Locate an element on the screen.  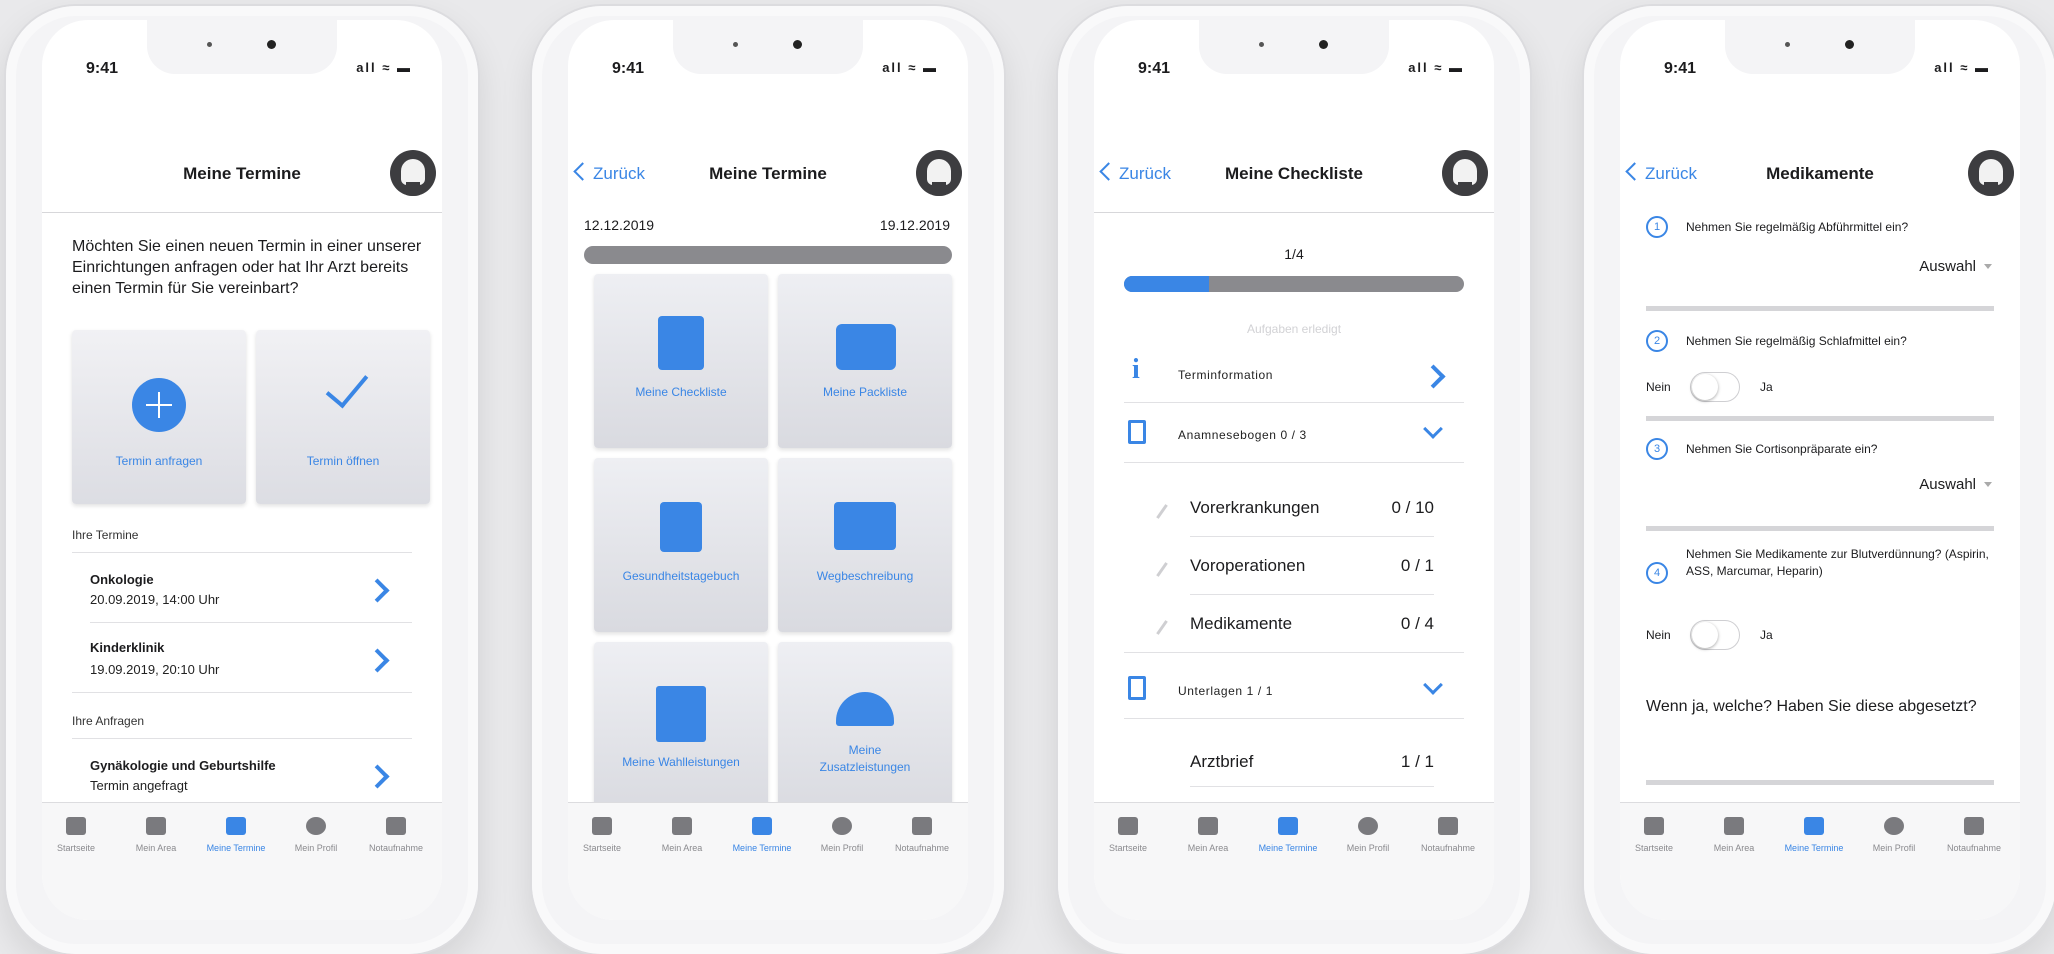
map-pin-icon is located at coordinates (865, 526).